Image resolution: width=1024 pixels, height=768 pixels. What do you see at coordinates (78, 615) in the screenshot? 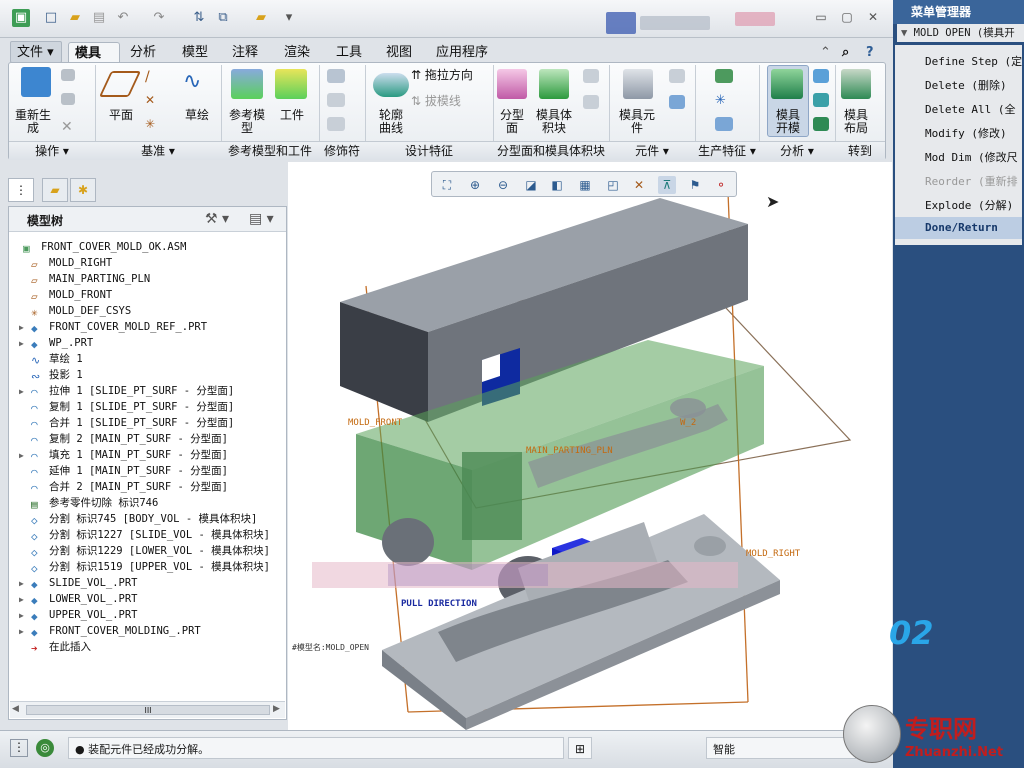
I see `tree-row: ▶ ◆ UPPER_VOL_.PRT` at bounding box center [78, 615].